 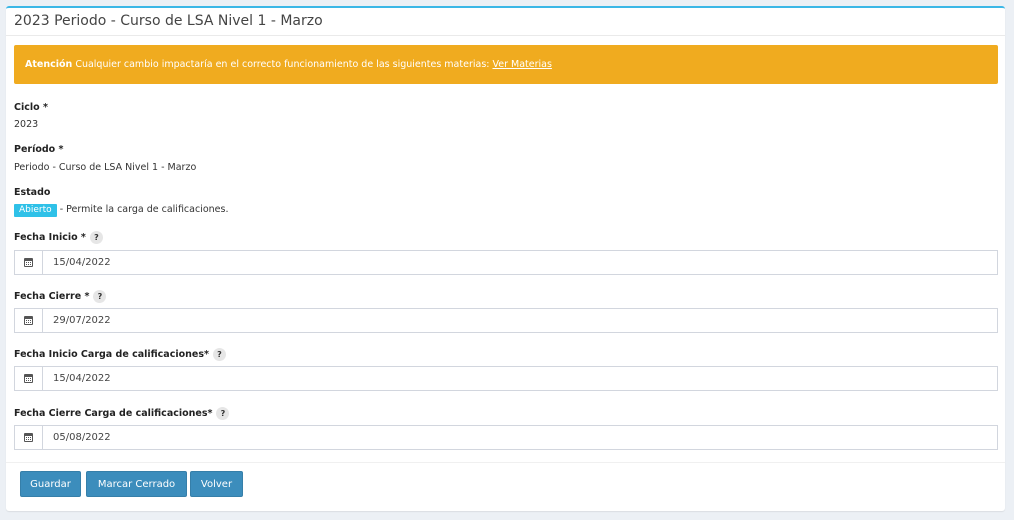 What do you see at coordinates (520, 262) in the screenshot?
I see `fecha-inicio-input` at bounding box center [520, 262].